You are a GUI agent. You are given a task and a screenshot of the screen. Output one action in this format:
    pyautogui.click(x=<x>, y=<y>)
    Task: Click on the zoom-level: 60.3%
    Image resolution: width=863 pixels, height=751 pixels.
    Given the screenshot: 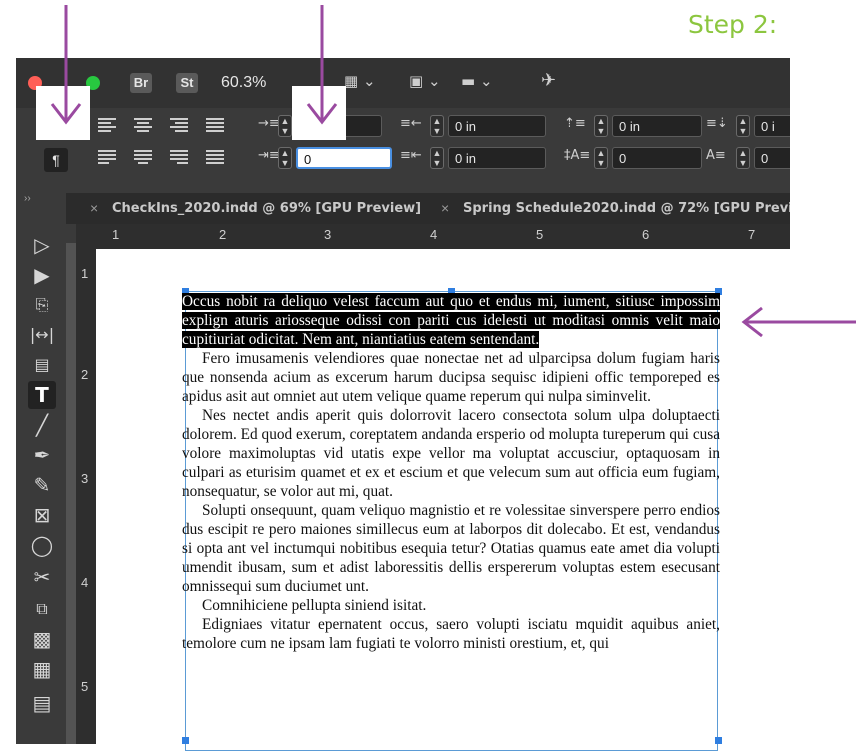 What is the action you would take?
    pyautogui.click(x=243, y=83)
    